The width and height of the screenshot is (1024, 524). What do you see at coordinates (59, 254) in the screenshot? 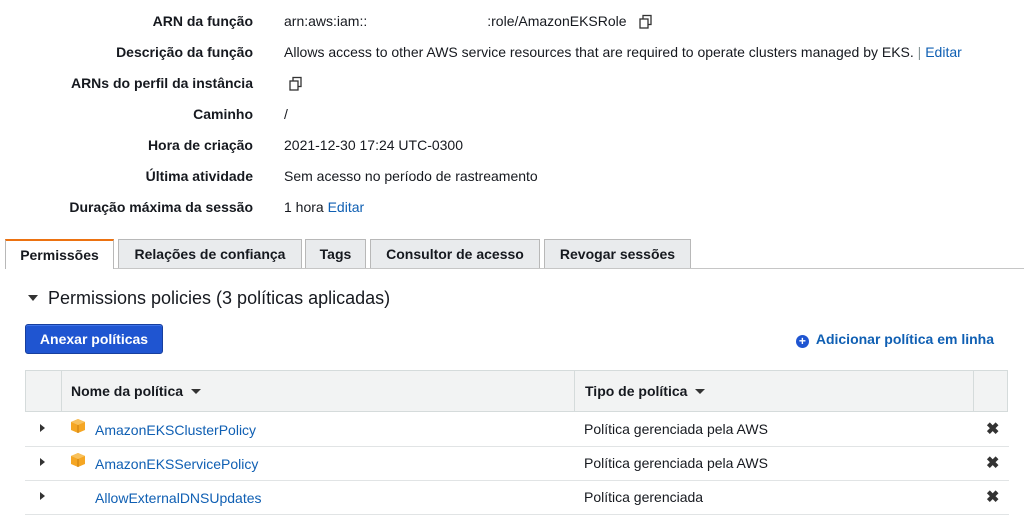
I see `tab-permissions: Permissões` at bounding box center [59, 254].